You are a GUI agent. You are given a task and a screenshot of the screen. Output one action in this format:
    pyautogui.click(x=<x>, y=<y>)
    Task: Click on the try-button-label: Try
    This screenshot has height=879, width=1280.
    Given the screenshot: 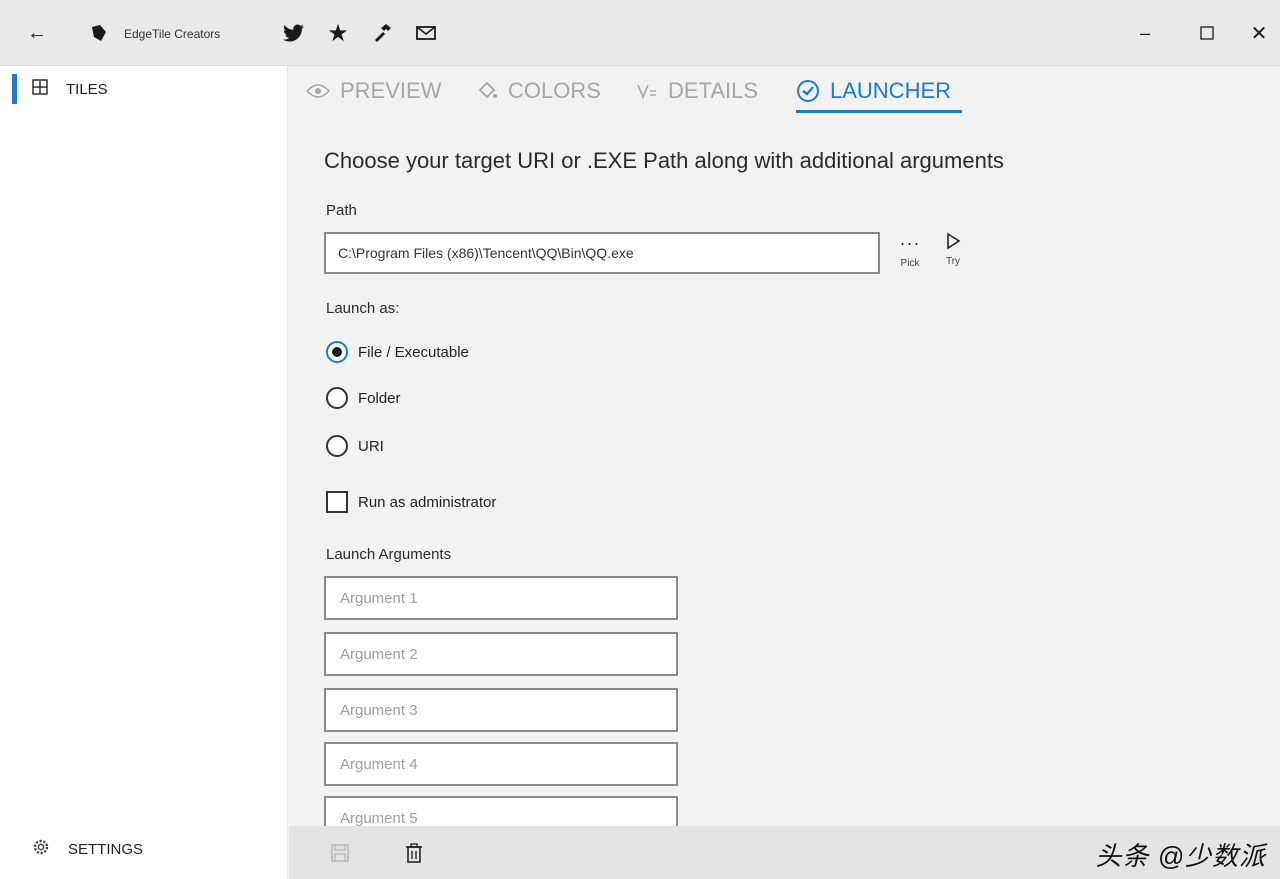 What is the action you would take?
    pyautogui.click(x=953, y=261)
    